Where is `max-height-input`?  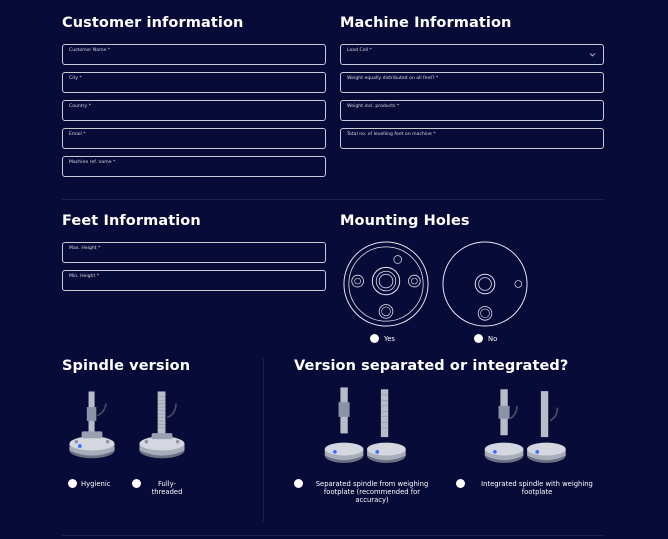 max-height-input is located at coordinates (194, 256).